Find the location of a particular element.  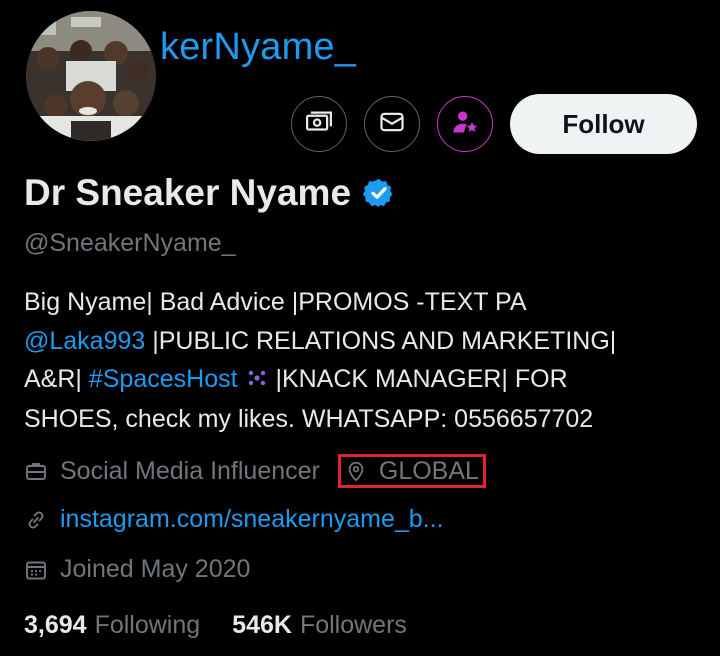

money-icon is located at coordinates (319, 124).